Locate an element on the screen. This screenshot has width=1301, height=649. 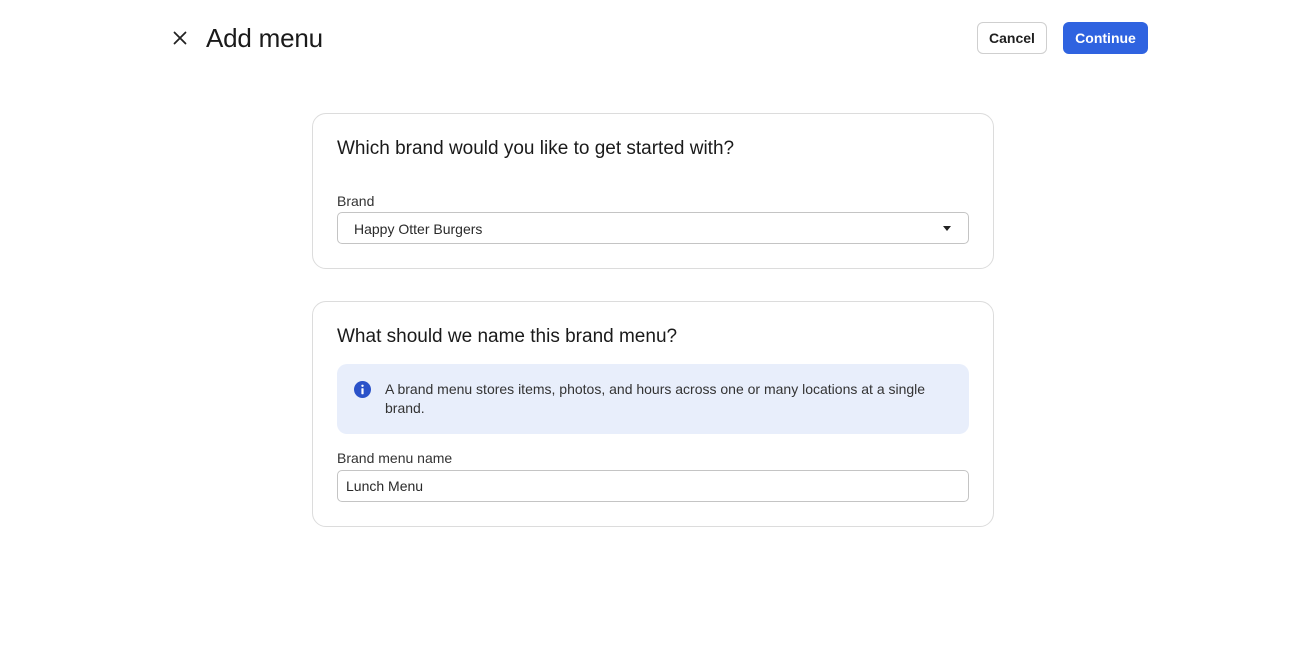
brand-select-value: Happy Otter Burgers is located at coordinates (418, 229).